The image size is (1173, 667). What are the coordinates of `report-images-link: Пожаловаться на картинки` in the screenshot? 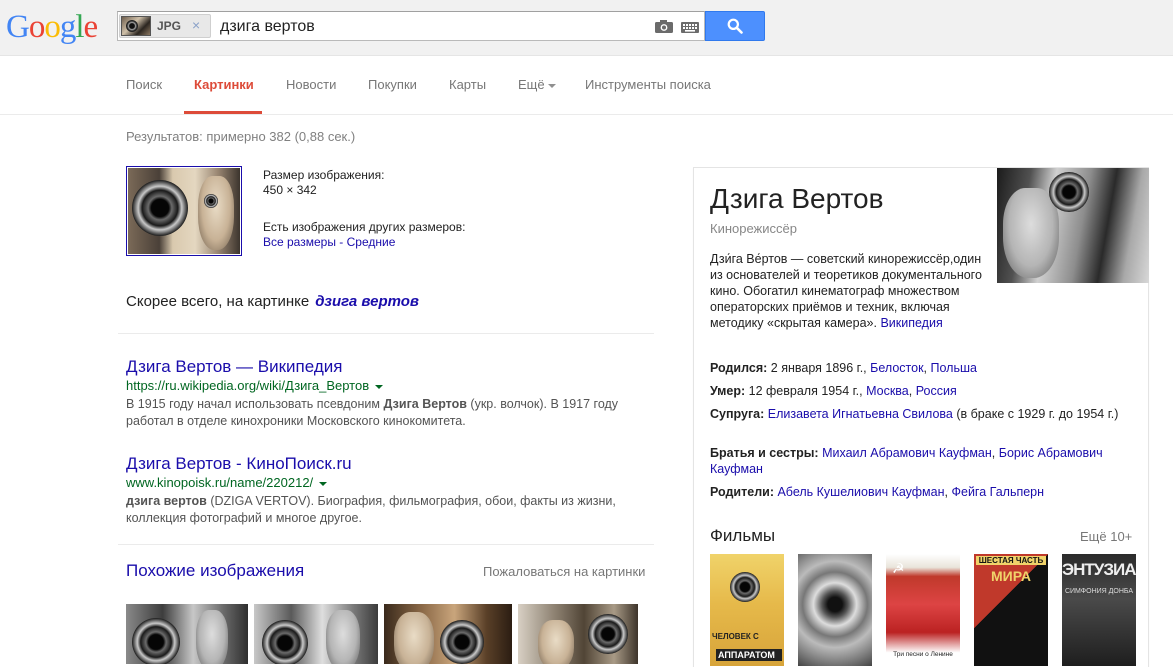 It's located at (564, 571).